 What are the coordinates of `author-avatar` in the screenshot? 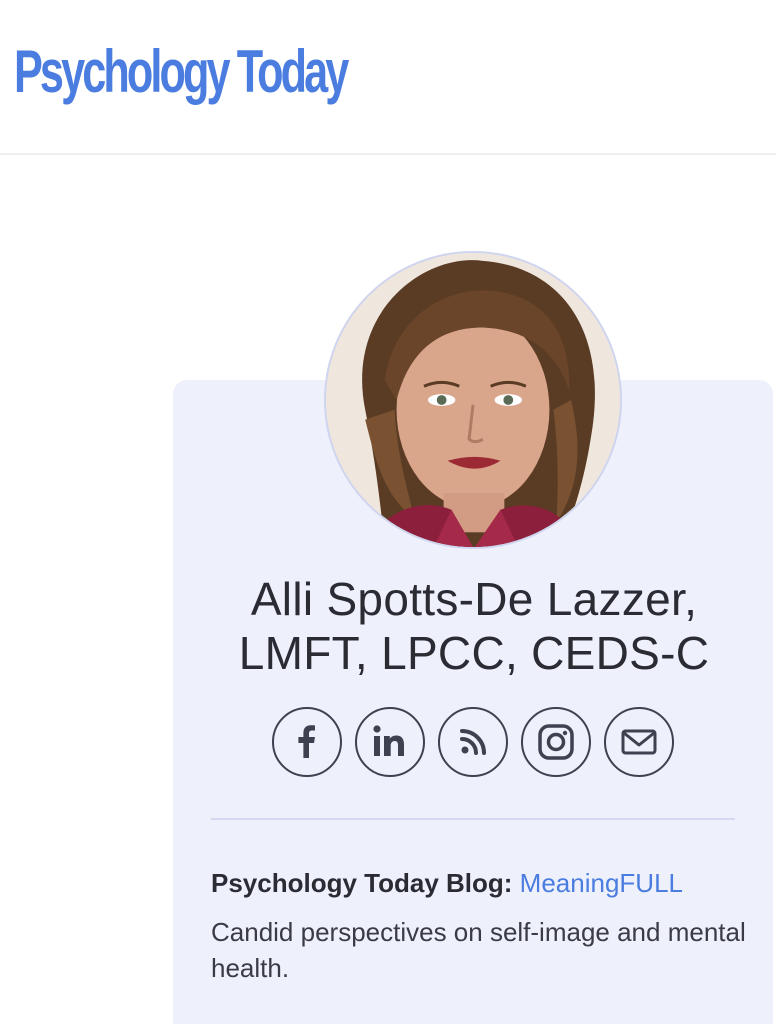 It's located at (473, 400).